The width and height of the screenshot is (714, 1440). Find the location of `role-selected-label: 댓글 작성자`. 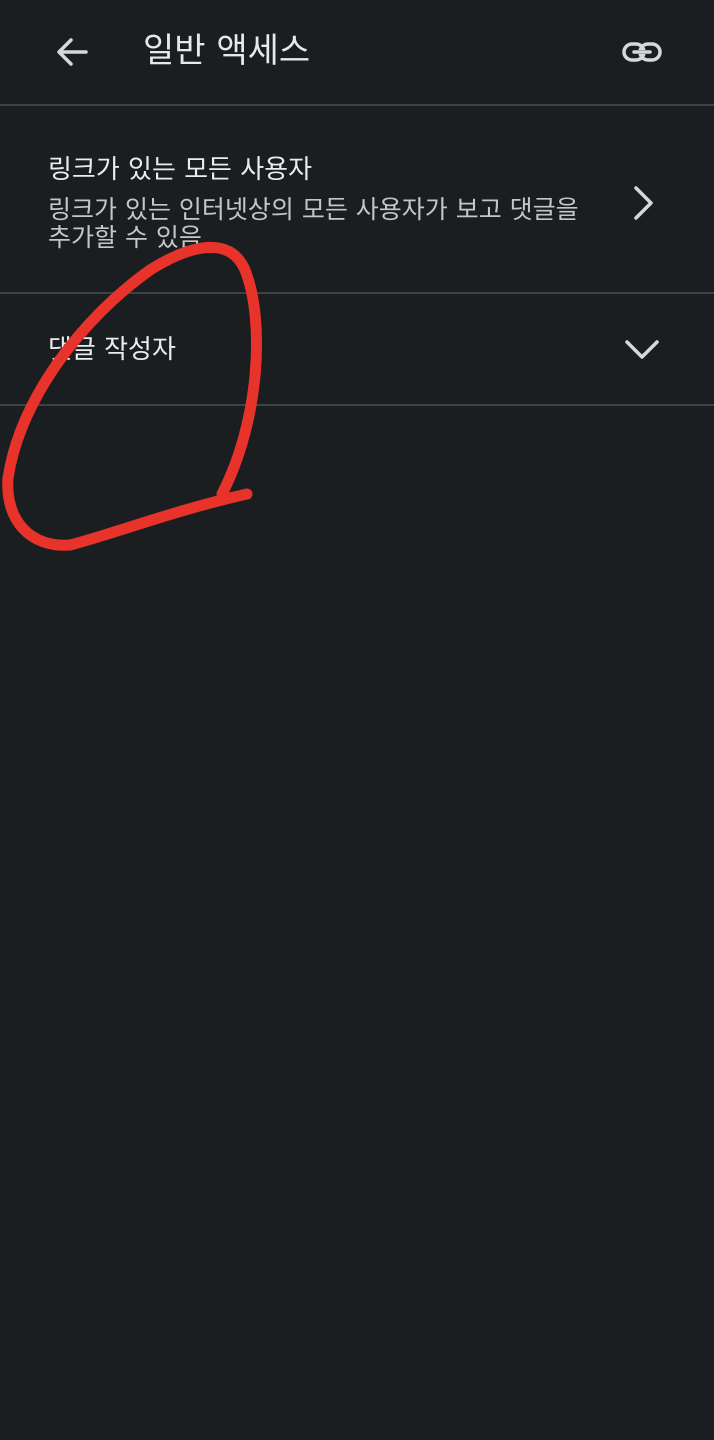

role-selected-label: 댓글 작성자 is located at coordinates (112, 350).